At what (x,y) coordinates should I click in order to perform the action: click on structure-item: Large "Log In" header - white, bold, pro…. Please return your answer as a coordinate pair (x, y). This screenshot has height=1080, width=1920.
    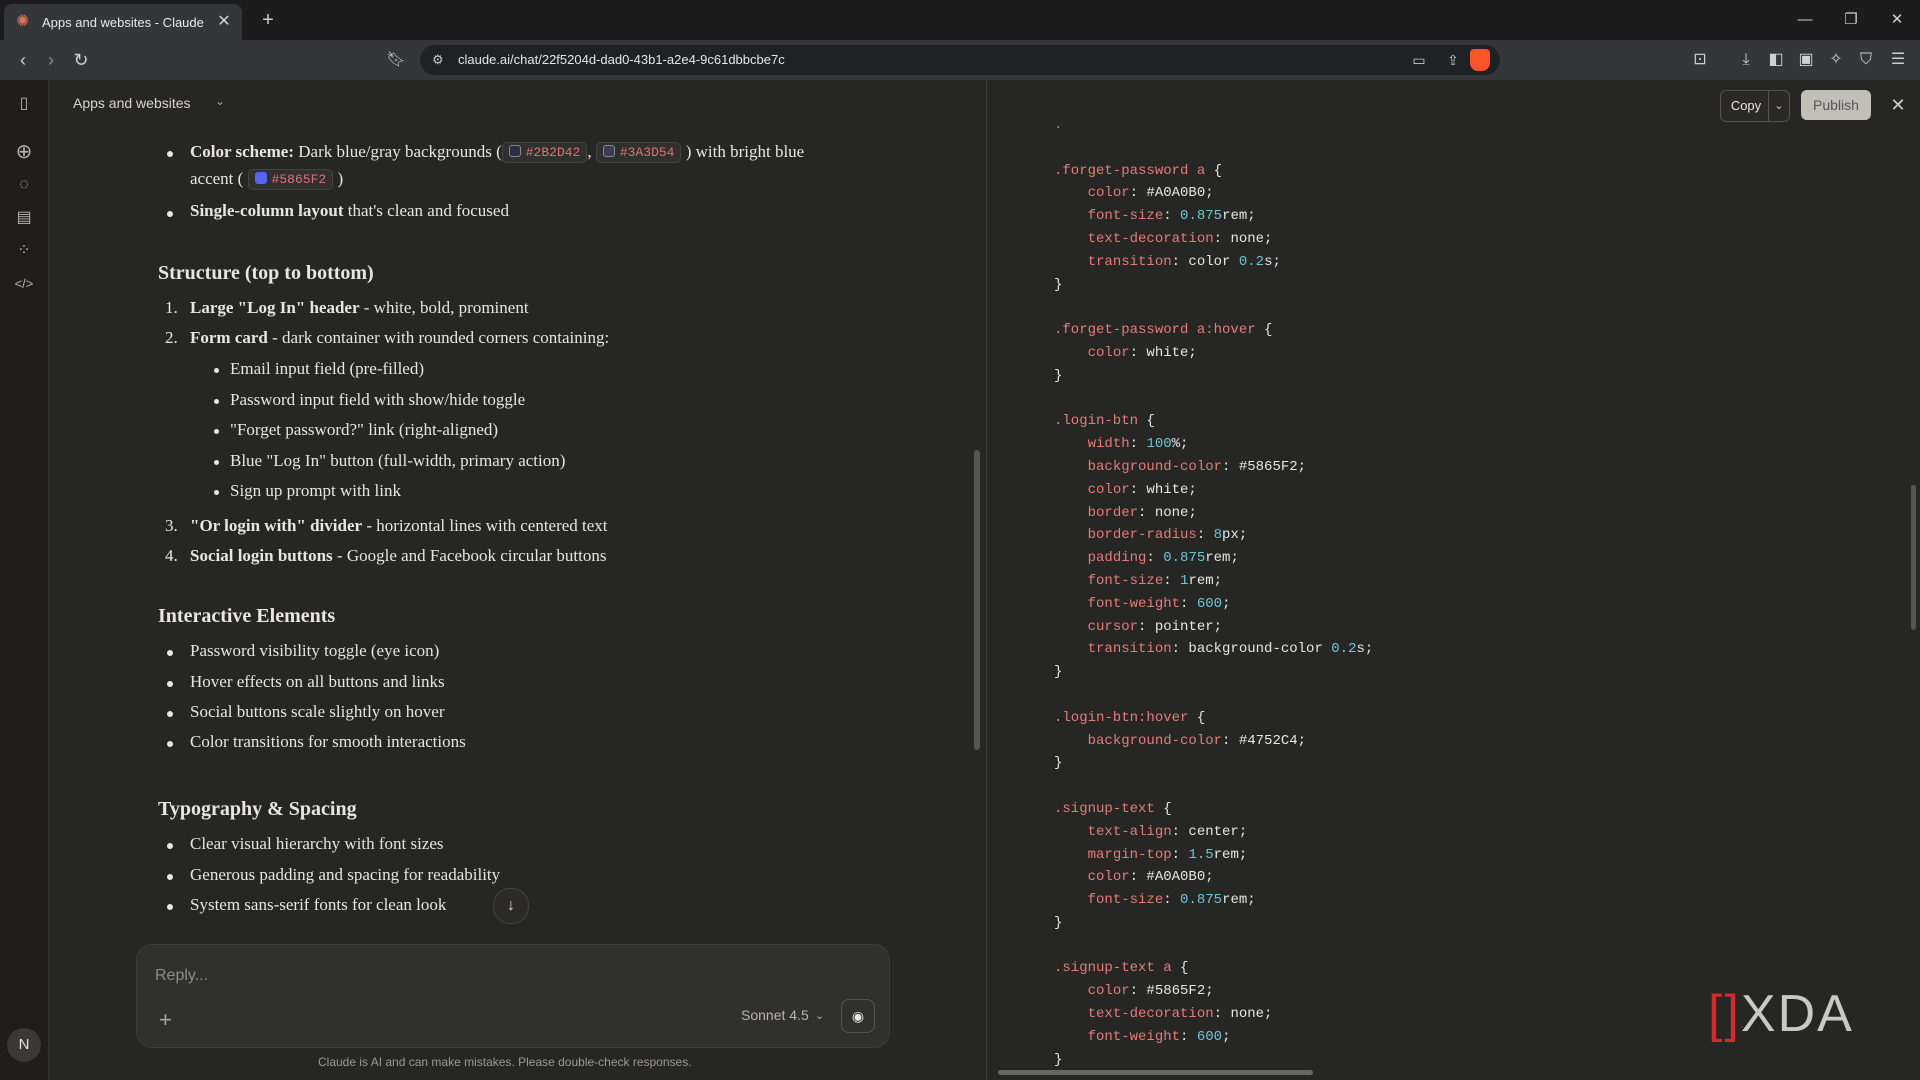
    Looking at the image, I should click on (359, 308).